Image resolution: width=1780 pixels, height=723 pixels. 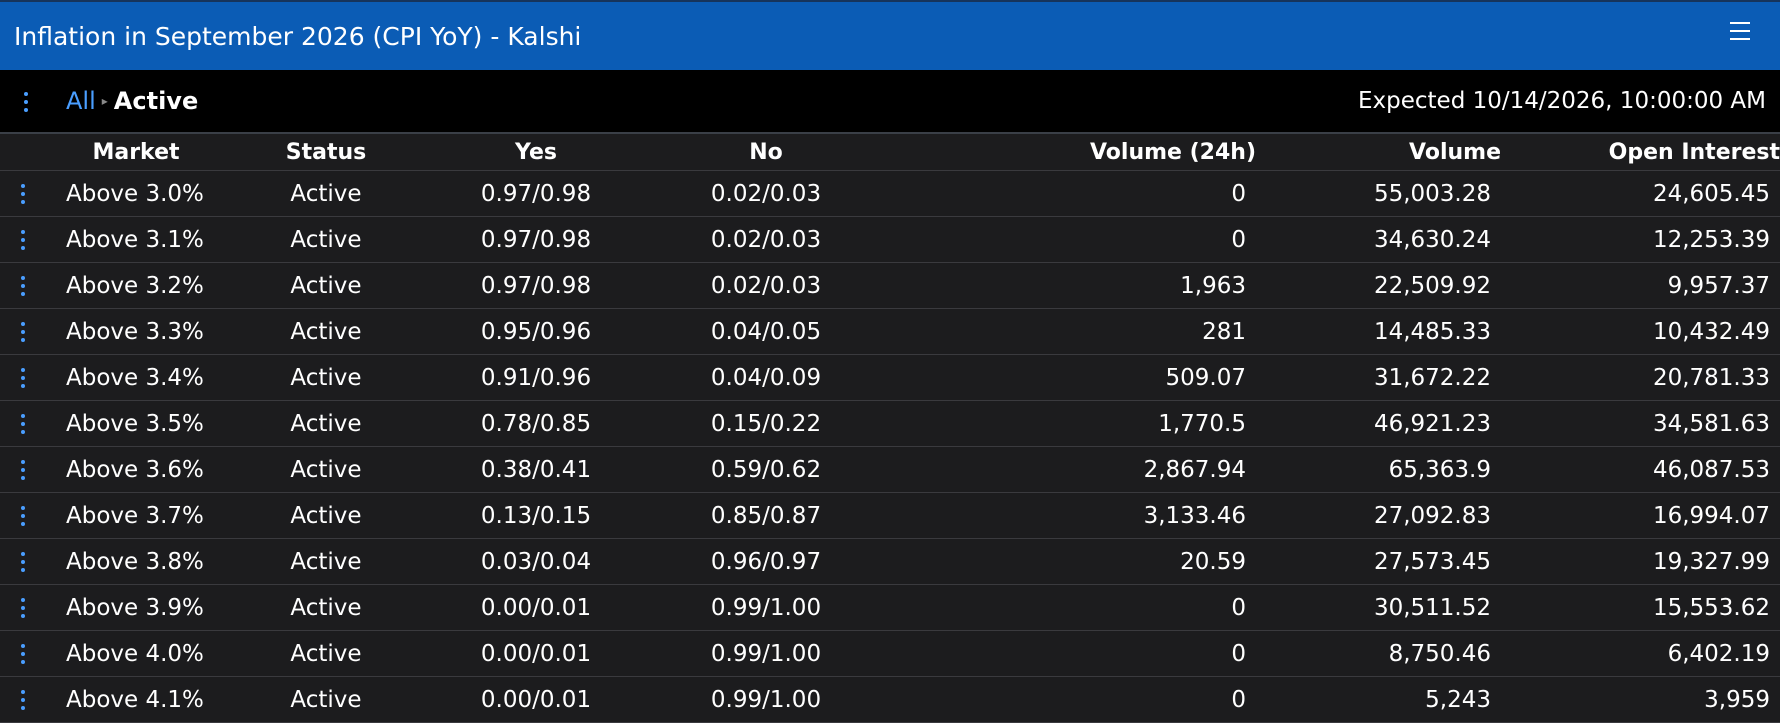 What do you see at coordinates (766, 331) in the screenshot?
I see `cell-no: 0.04/0.05` at bounding box center [766, 331].